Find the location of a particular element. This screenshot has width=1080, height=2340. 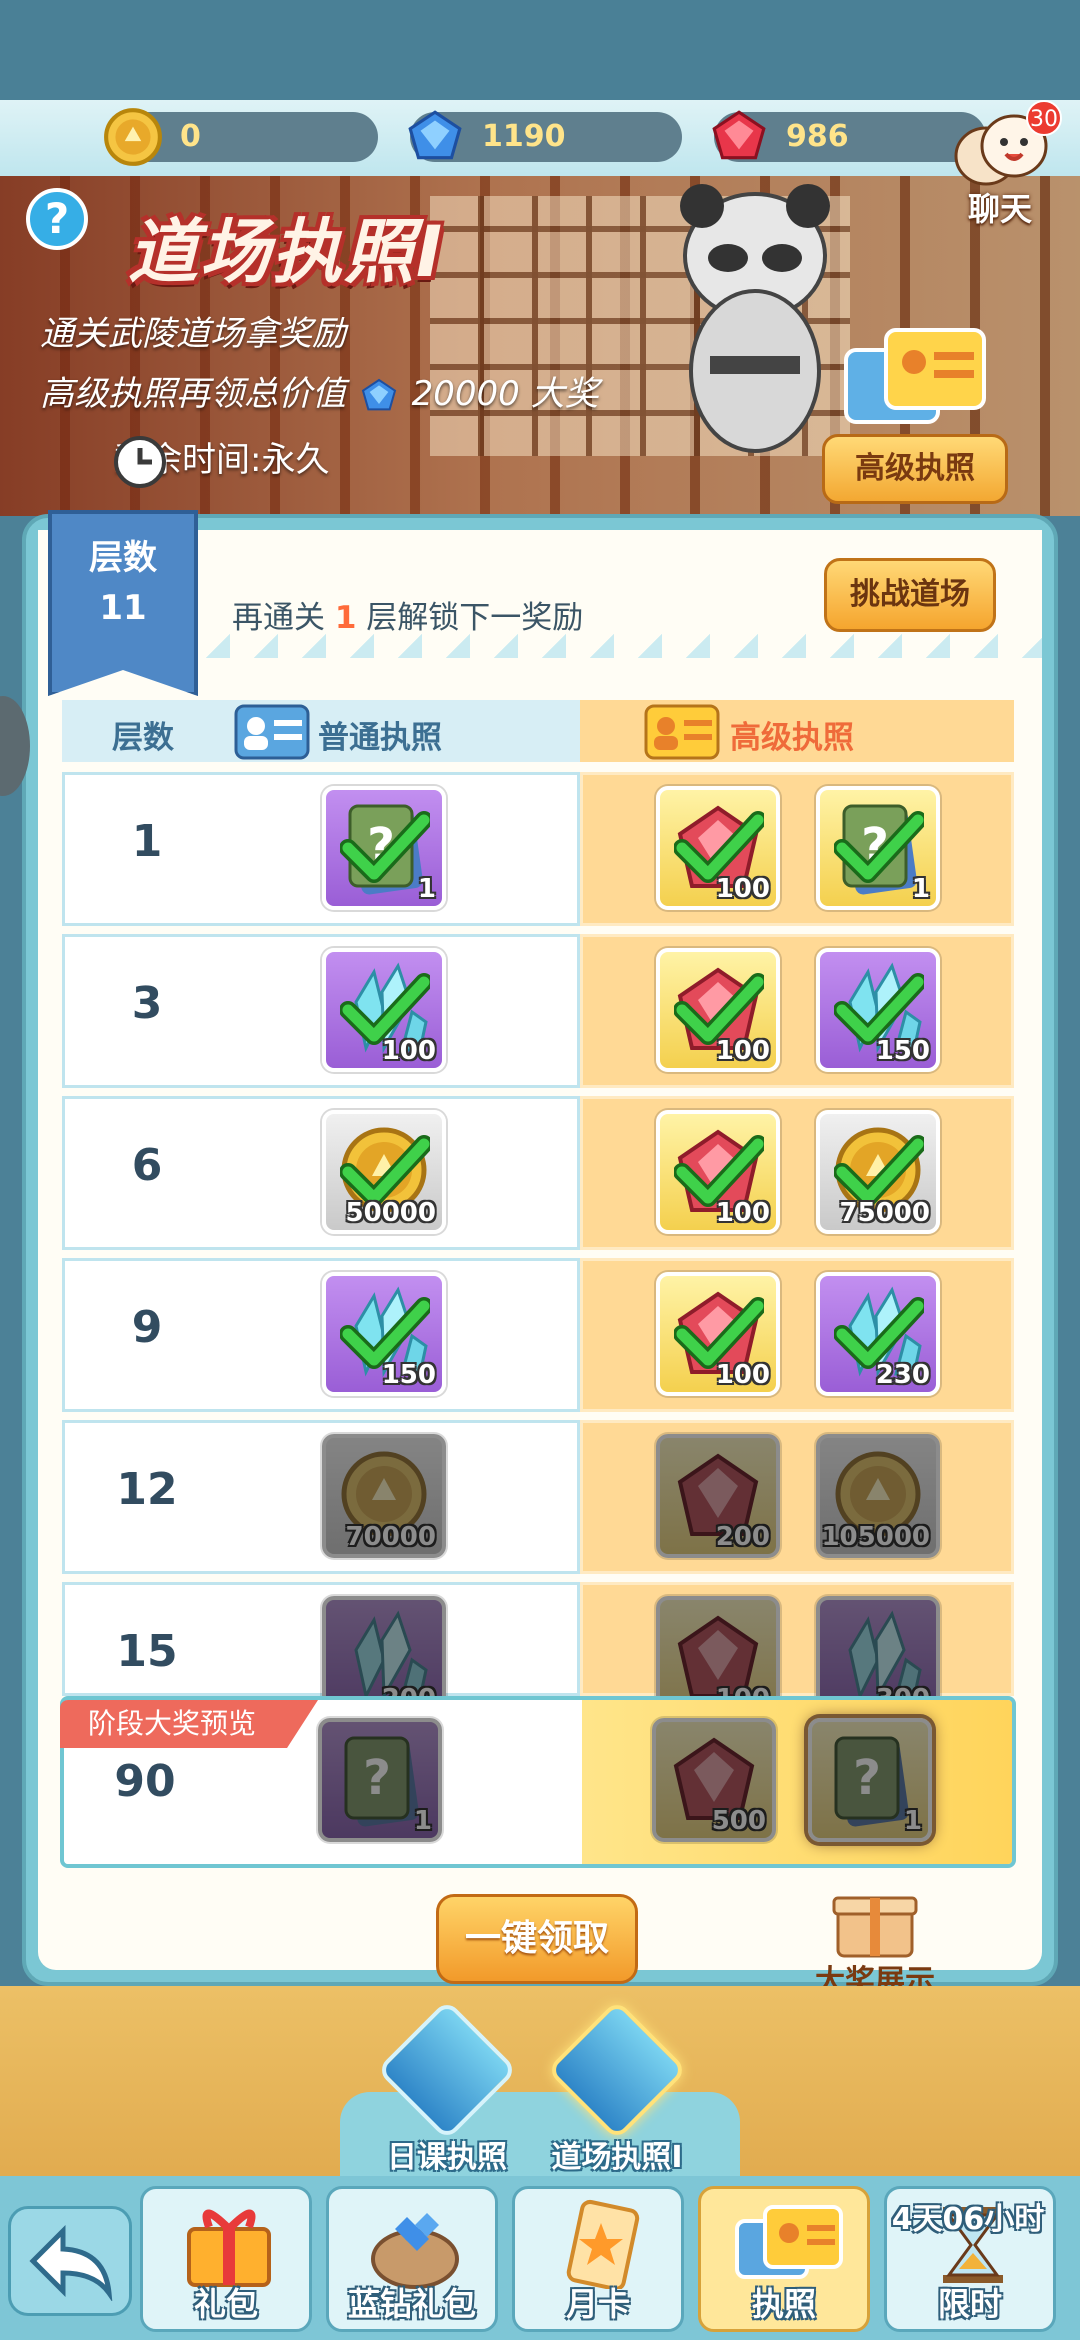

sub-tab-label: 日课执照 is located at coordinates (447, 2157).